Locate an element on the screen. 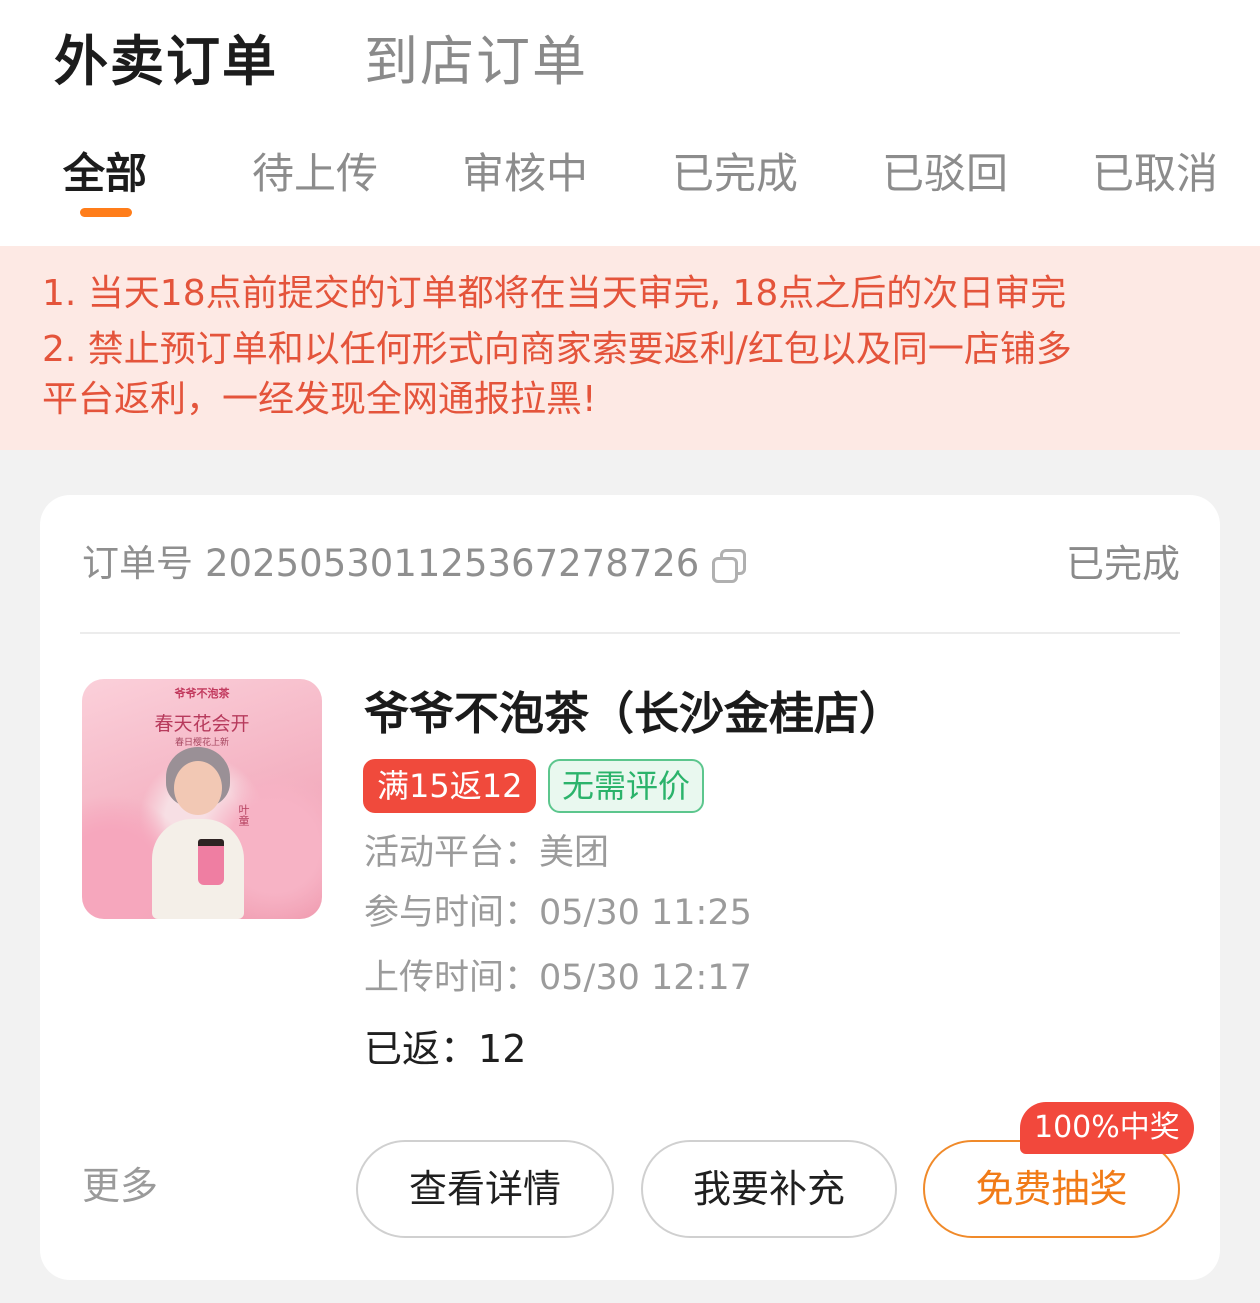 The height and width of the screenshot is (1303, 1260). order-number: 2025053011253672787​26 is located at coordinates (452, 563).